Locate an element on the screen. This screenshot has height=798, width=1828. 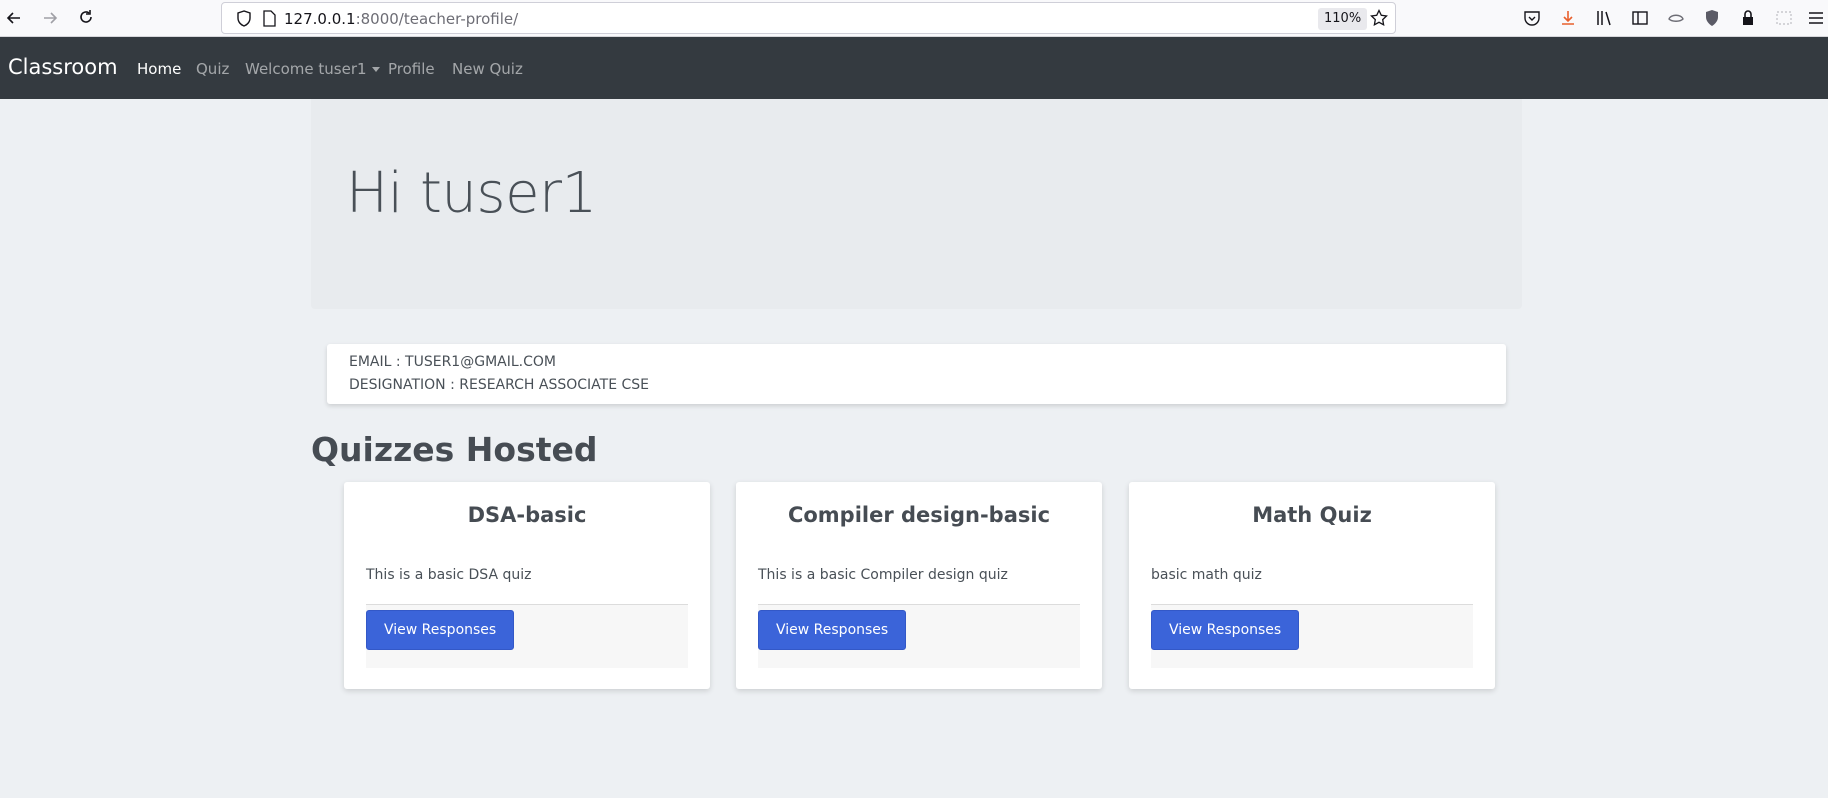
menu-icon is located at coordinates (1816, 18).